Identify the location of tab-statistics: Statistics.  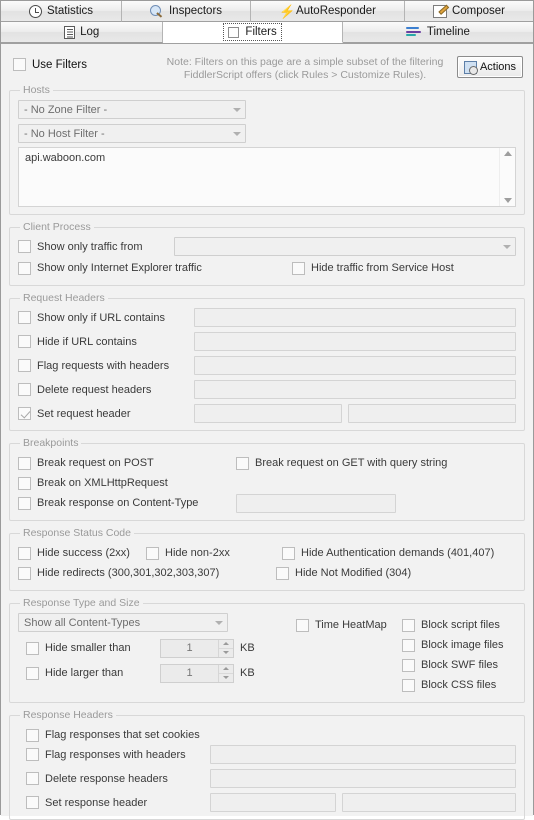
(61, 11).